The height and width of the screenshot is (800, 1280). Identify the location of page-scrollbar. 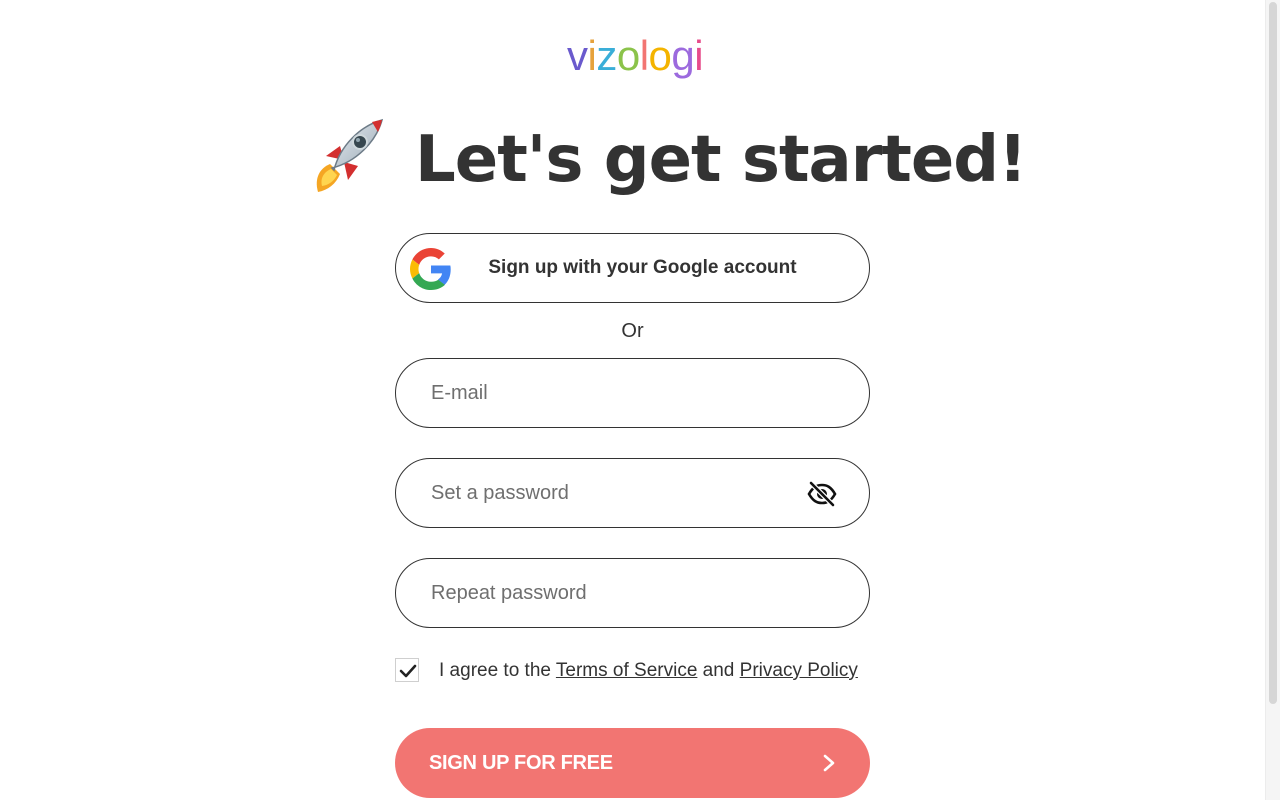
(1272, 400).